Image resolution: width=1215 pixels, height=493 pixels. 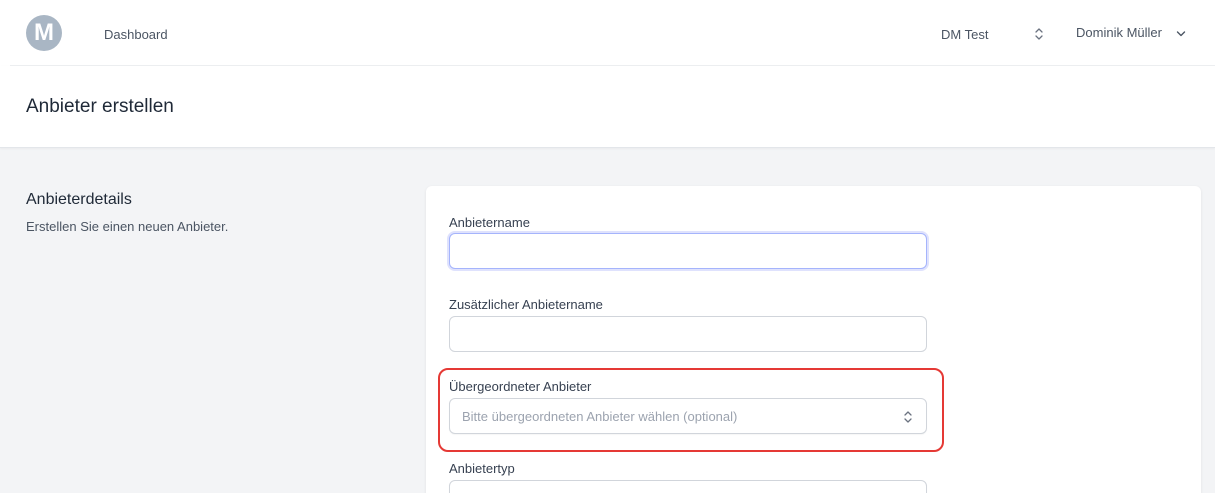 I want to click on top-navigation: M Dashboard DM Test Dominik Müller, so click(x=607, y=33).